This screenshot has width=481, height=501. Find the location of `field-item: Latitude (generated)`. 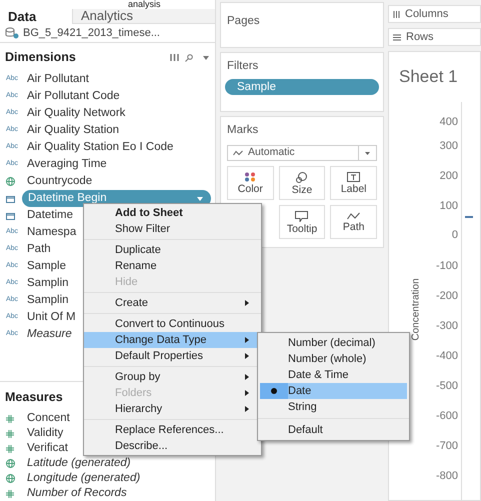

field-item: Latitude (generated) is located at coordinates (76, 463).